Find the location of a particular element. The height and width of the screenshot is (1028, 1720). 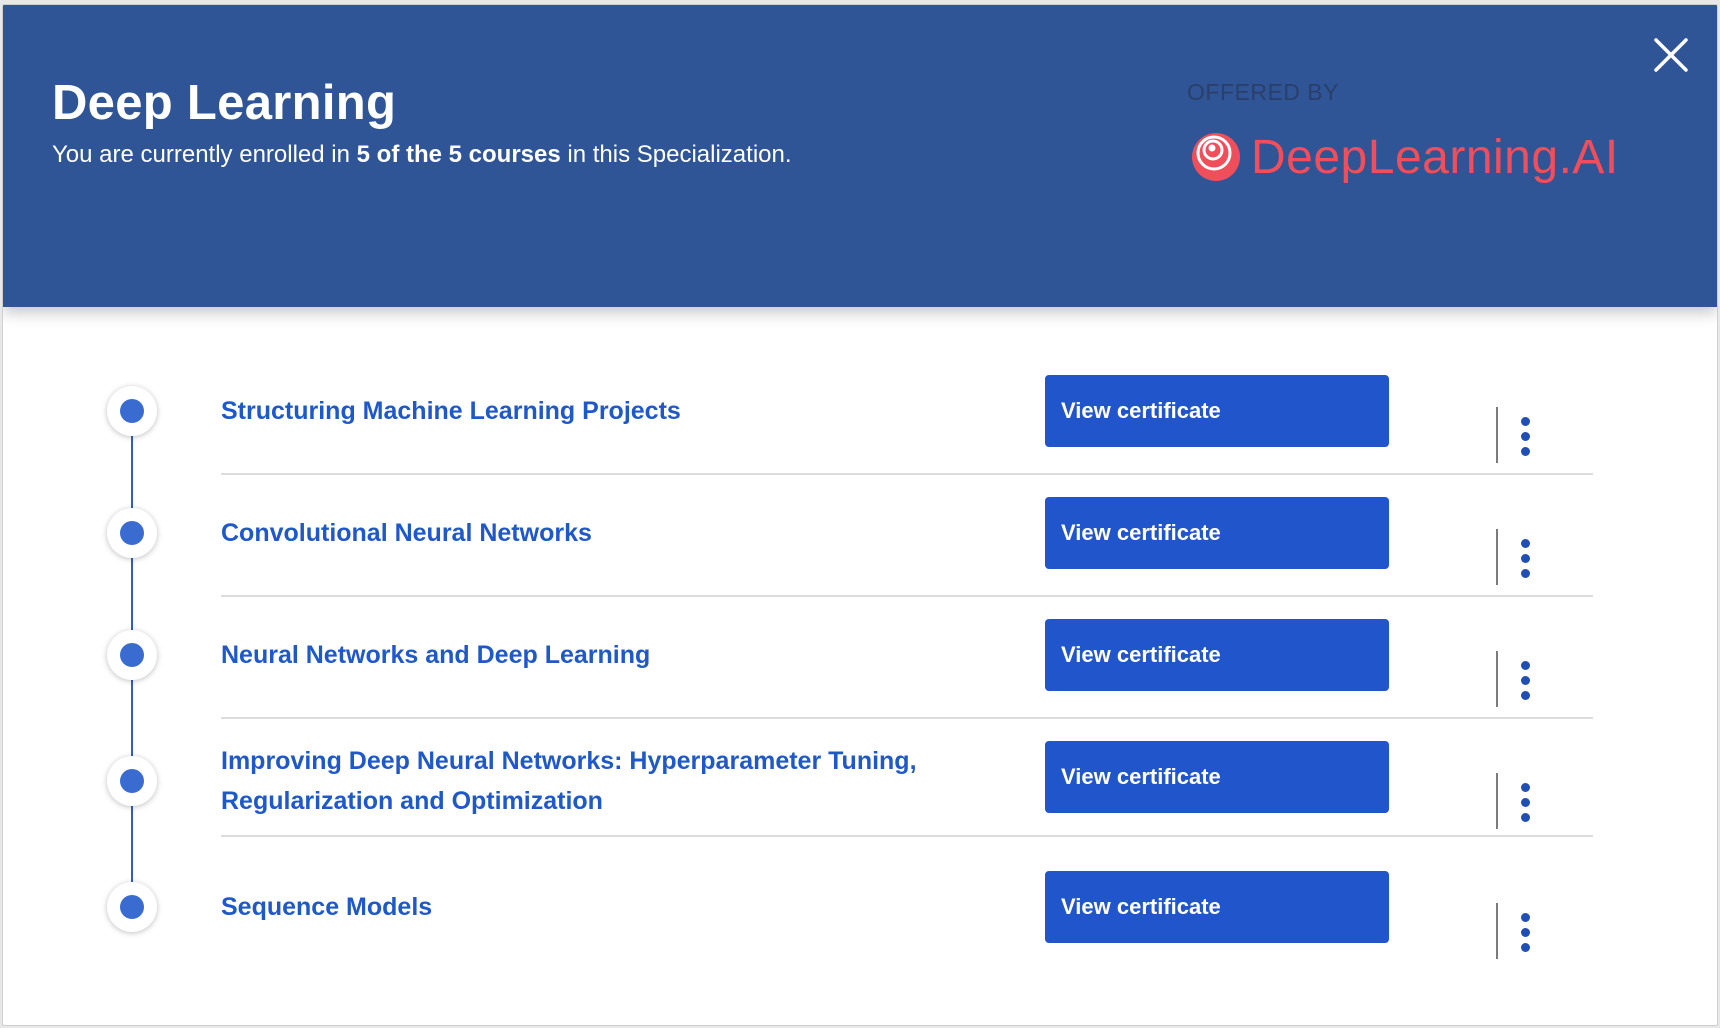

partner-name: DeepLearning.AI is located at coordinates (1435, 157).